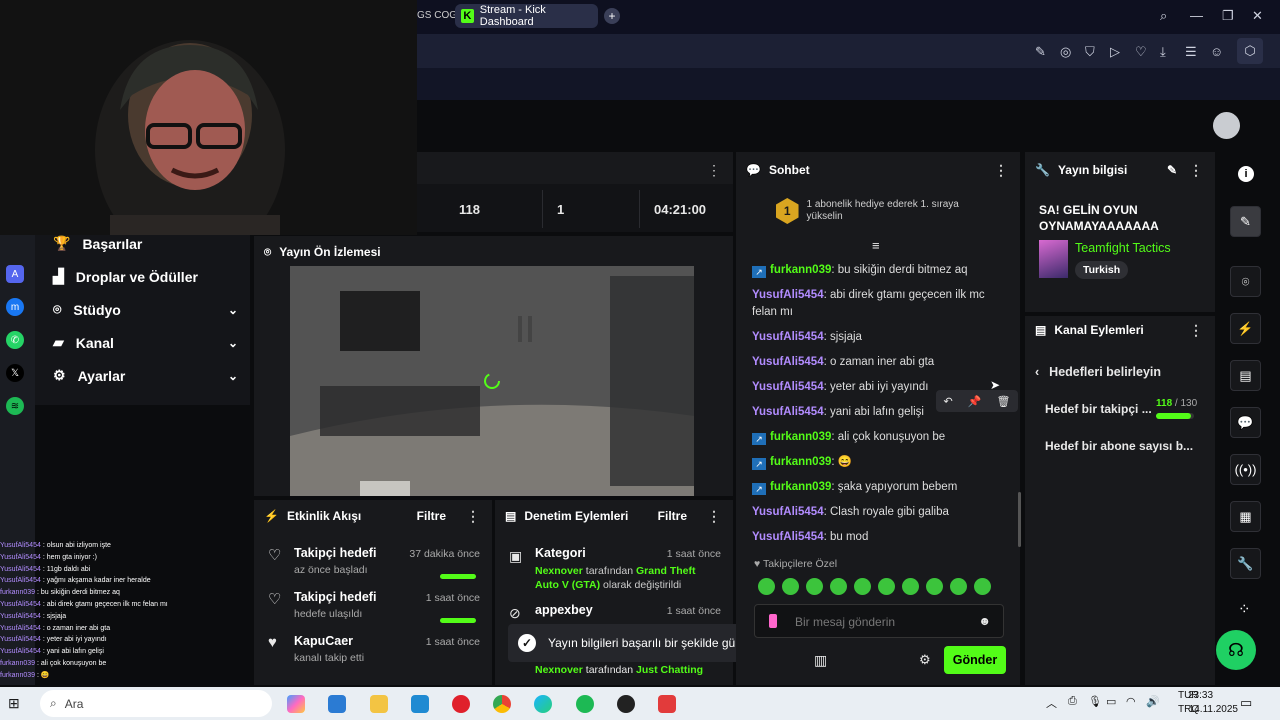  Describe the element at coordinates (1019, 519) in the screenshot. I see `scrollbar` at that location.